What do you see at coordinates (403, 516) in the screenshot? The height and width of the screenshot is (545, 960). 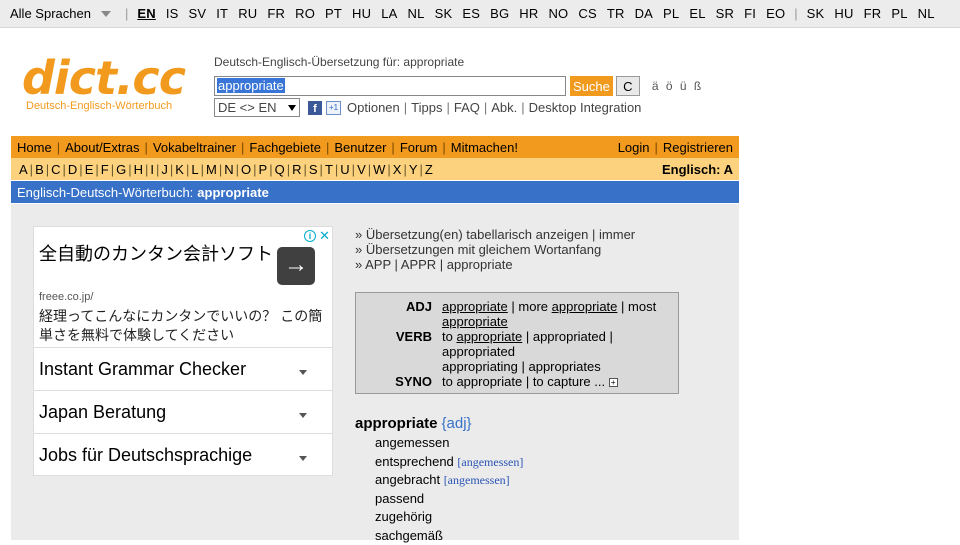 I see `translation-text: zugehörig` at bounding box center [403, 516].